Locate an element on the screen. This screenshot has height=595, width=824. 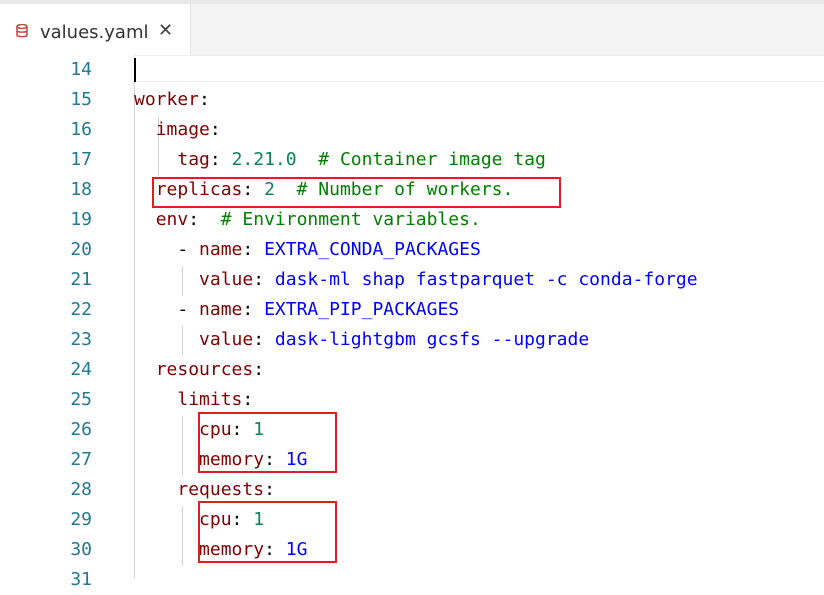
code-line: 27 memory: 1G is located at coordinates (412, 460).